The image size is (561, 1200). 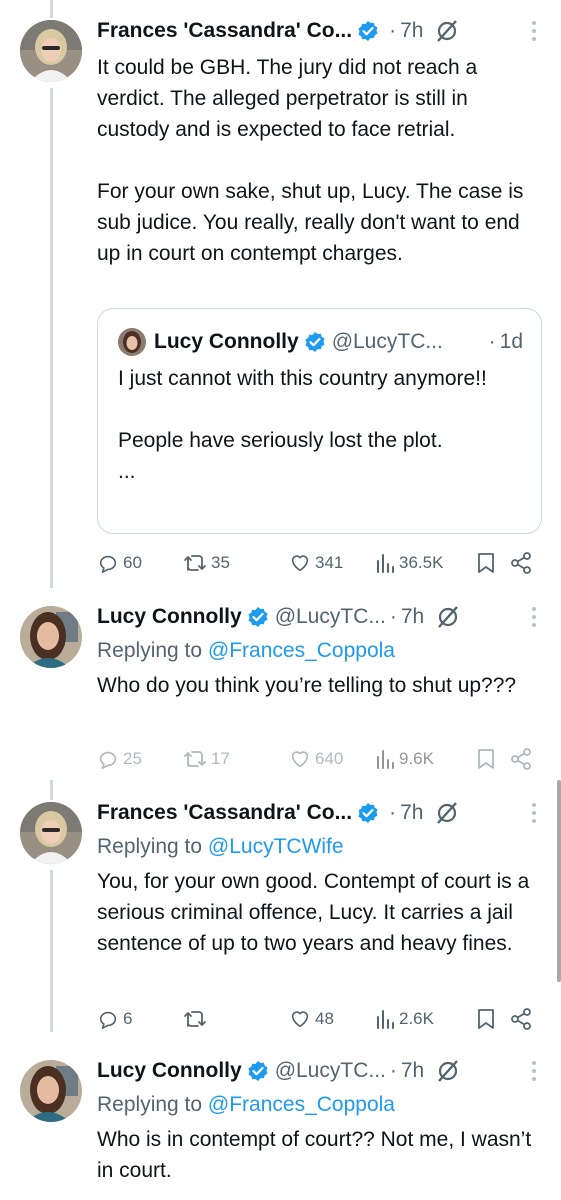 I want to click on reply-count: 25, so click(x=132, y=758).